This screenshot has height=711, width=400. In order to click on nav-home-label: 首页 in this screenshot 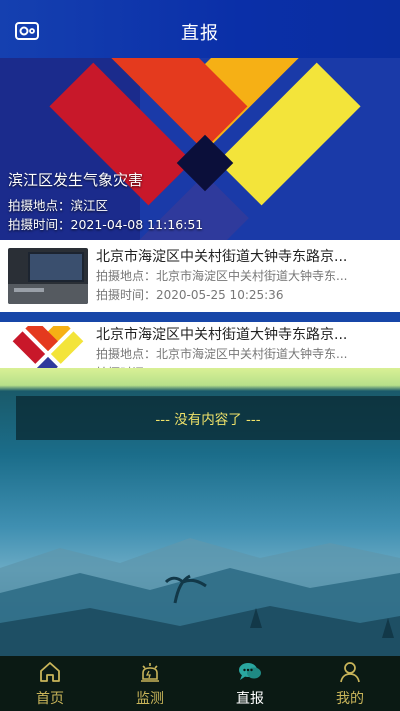, I will do `click(50, 698)`.